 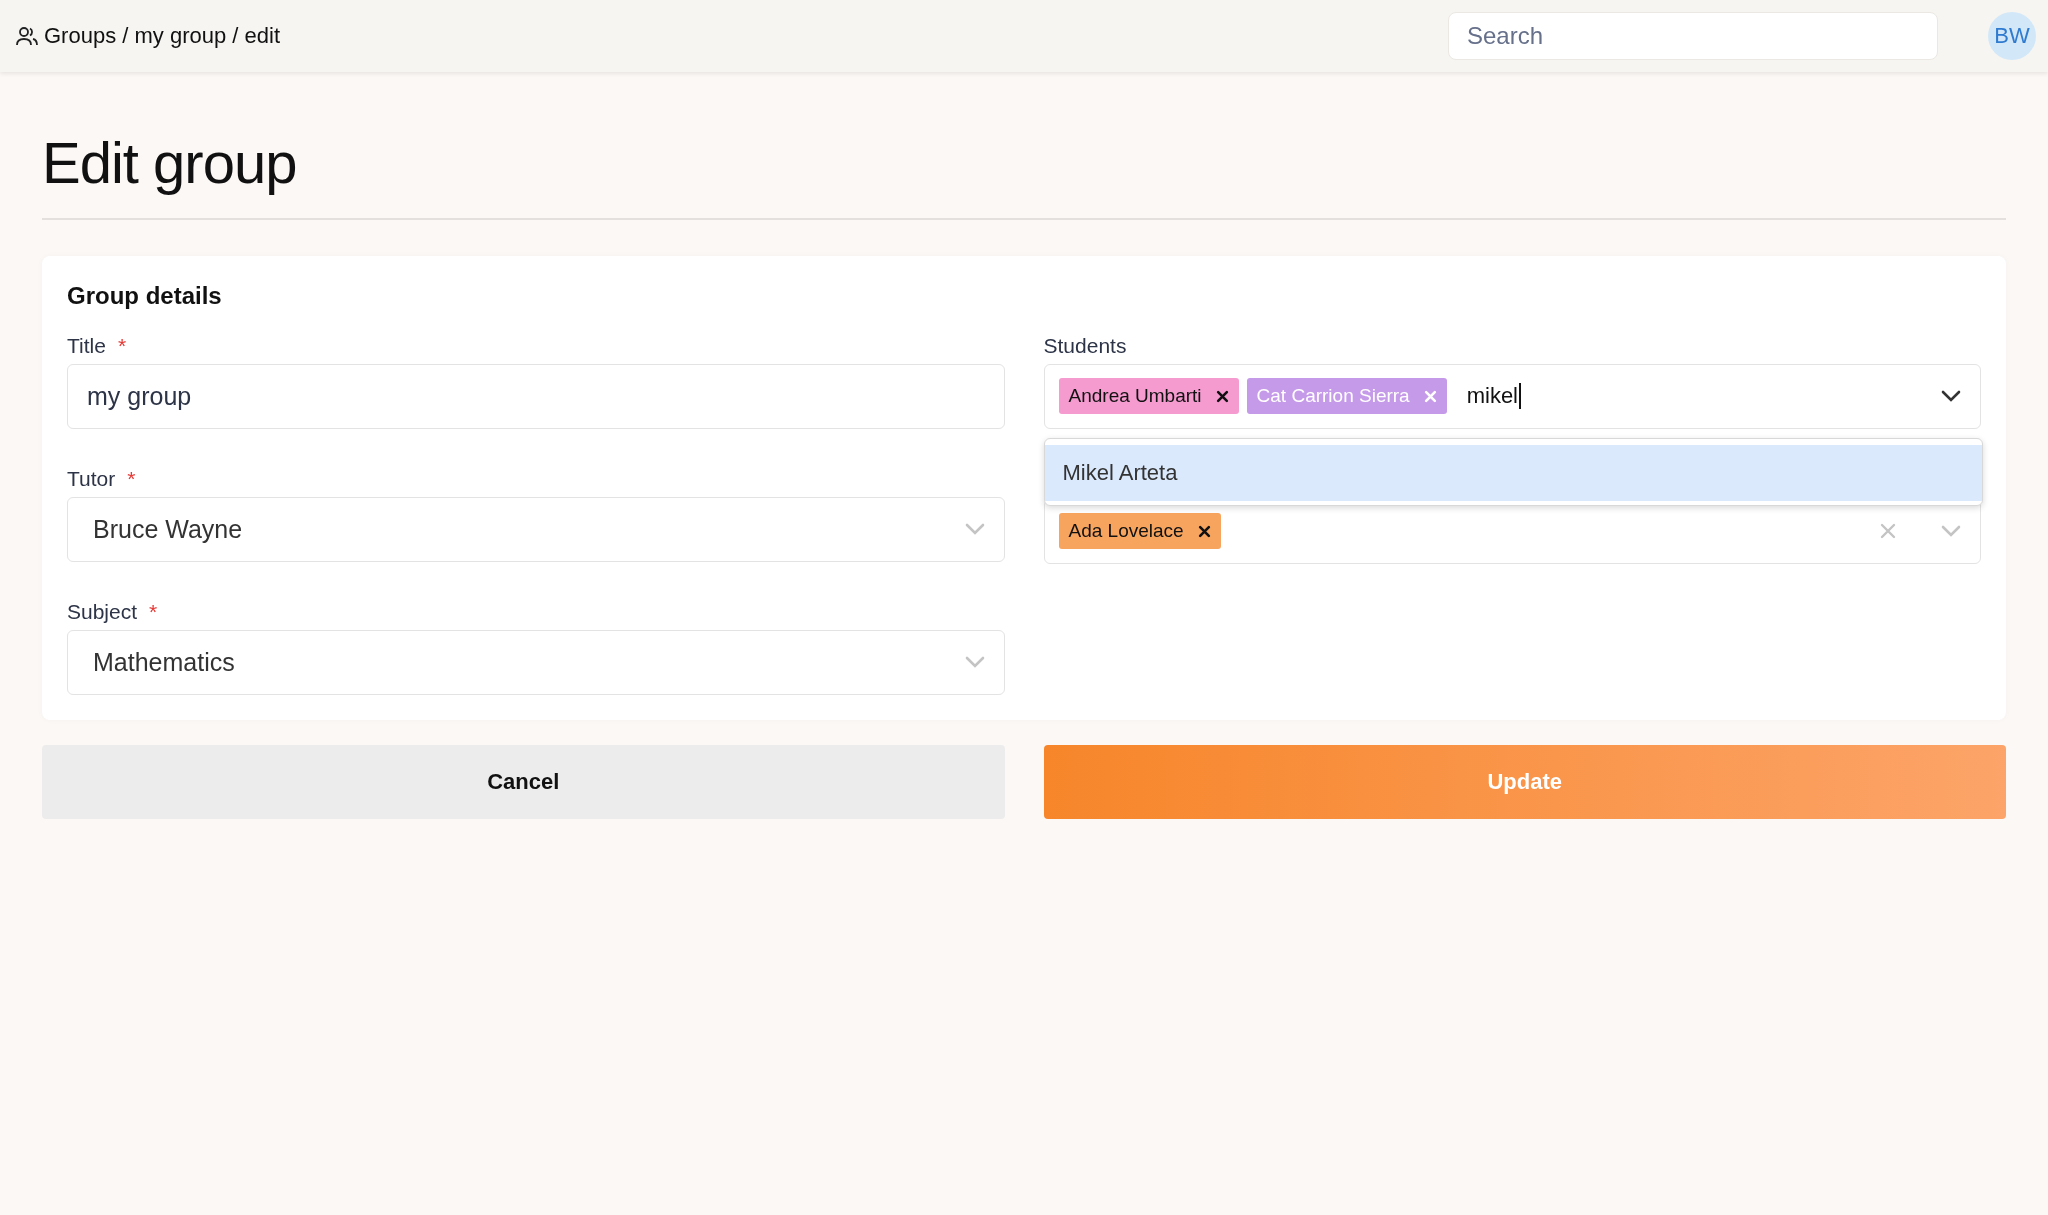 What do you see at coordinates (1693, 36) in the screenshot?
I see `search-field: Search` at bounding box center [1693, 36].